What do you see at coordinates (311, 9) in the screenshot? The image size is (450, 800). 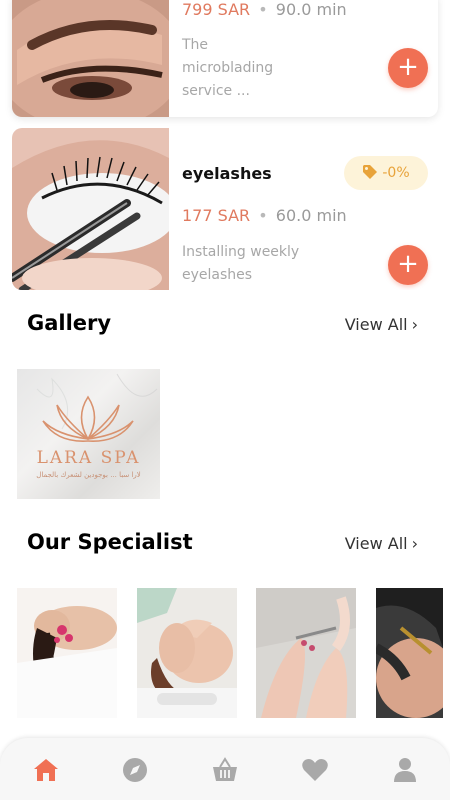 I see `service-duration: 90.0 min` at bounding box center [311, 9].